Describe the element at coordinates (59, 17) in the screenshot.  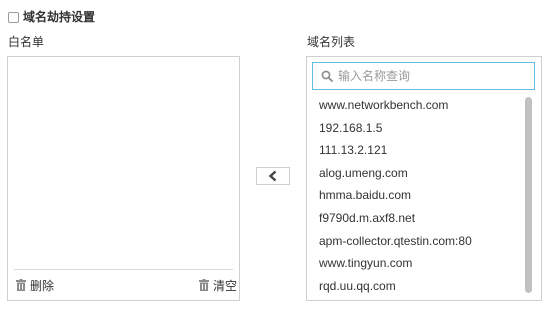
I see `hijack-checkbox-label: 域名劫持设置` at that location.